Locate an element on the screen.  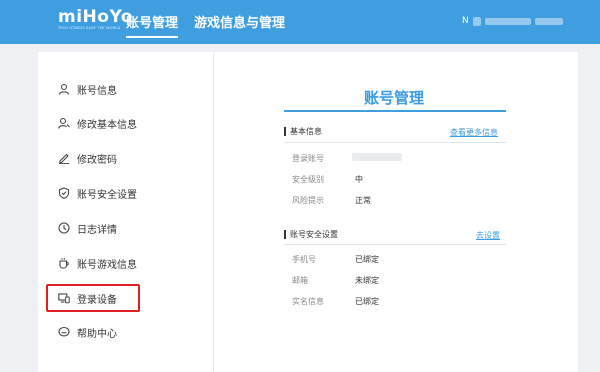
row-value-risk-warning: 正常 is located at coordinates (363, 200).